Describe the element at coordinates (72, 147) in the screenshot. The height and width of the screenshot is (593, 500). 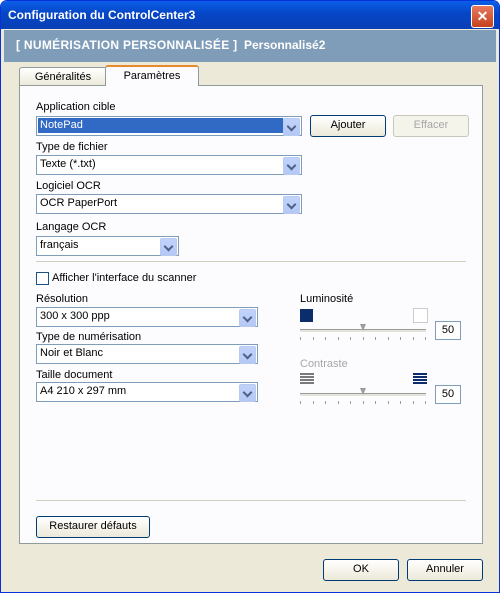
I see `file-type-label: Type de fichier` at that location.